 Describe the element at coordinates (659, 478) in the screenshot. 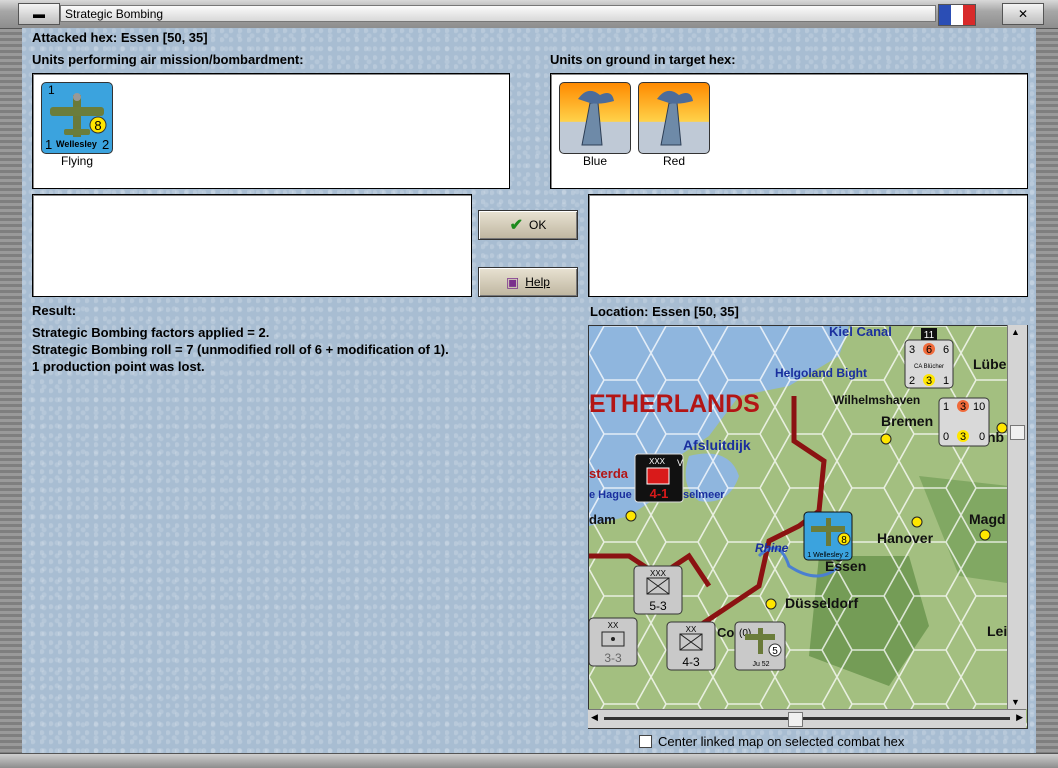

I see `unit-hq-red: XXX V 4-1` at that location.